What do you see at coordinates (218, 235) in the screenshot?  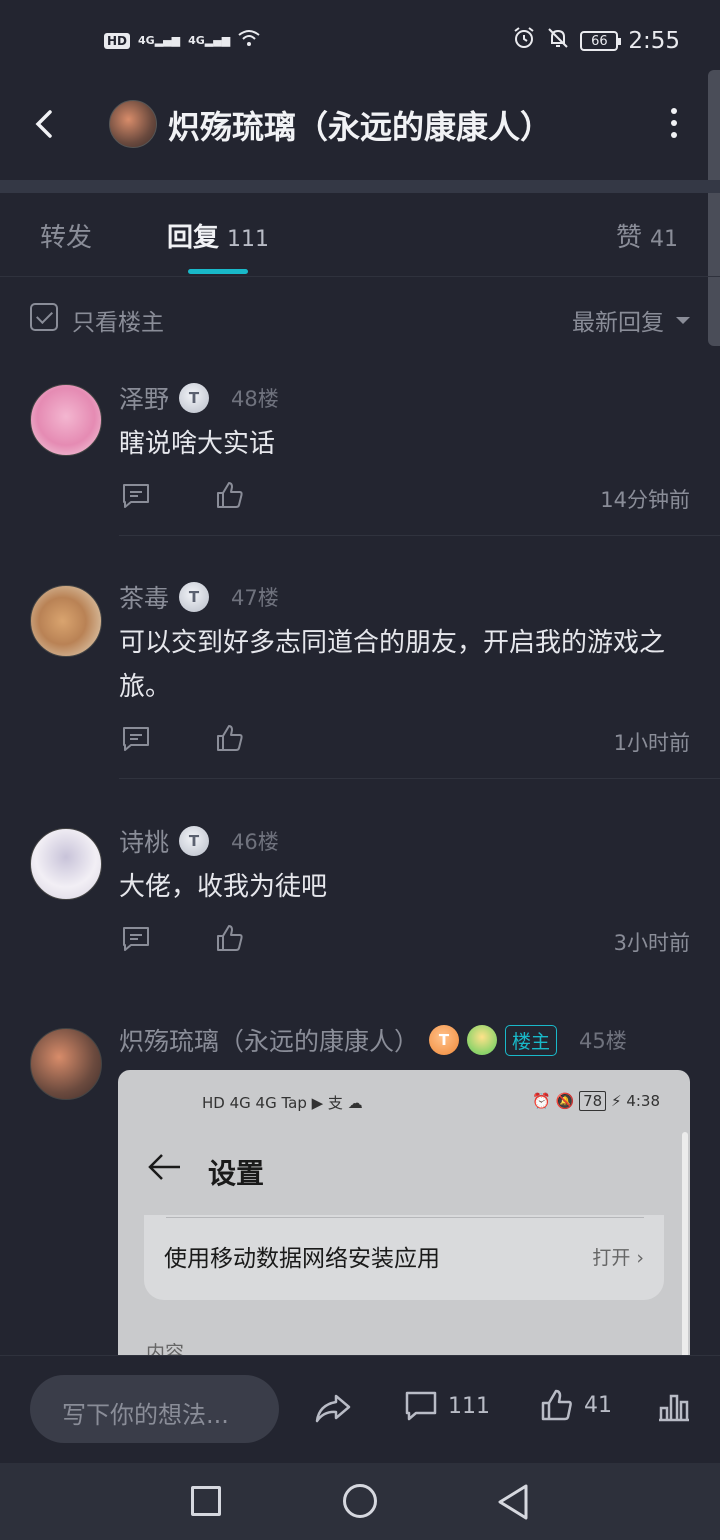 I see `tab-replies: 回复 111` at bounding box center [218, 235].